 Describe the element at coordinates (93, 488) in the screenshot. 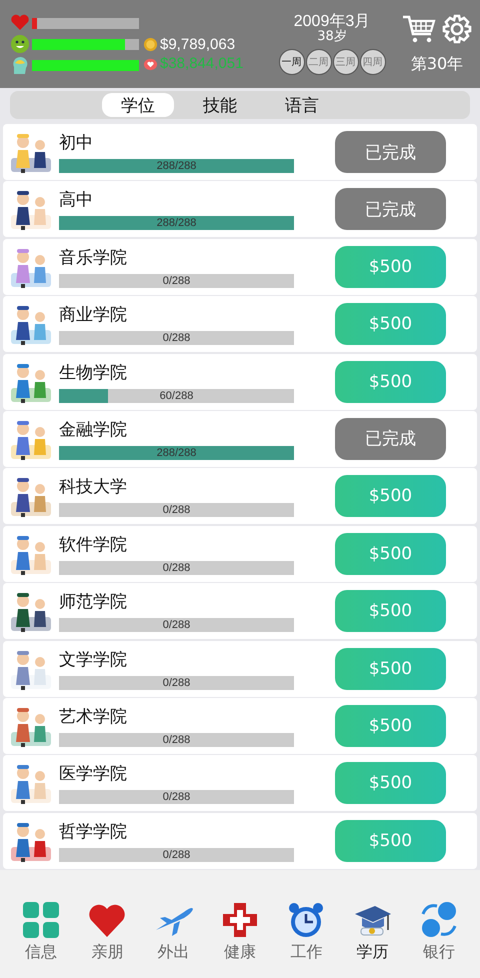

I see `course-name: 科技大学` at that location.